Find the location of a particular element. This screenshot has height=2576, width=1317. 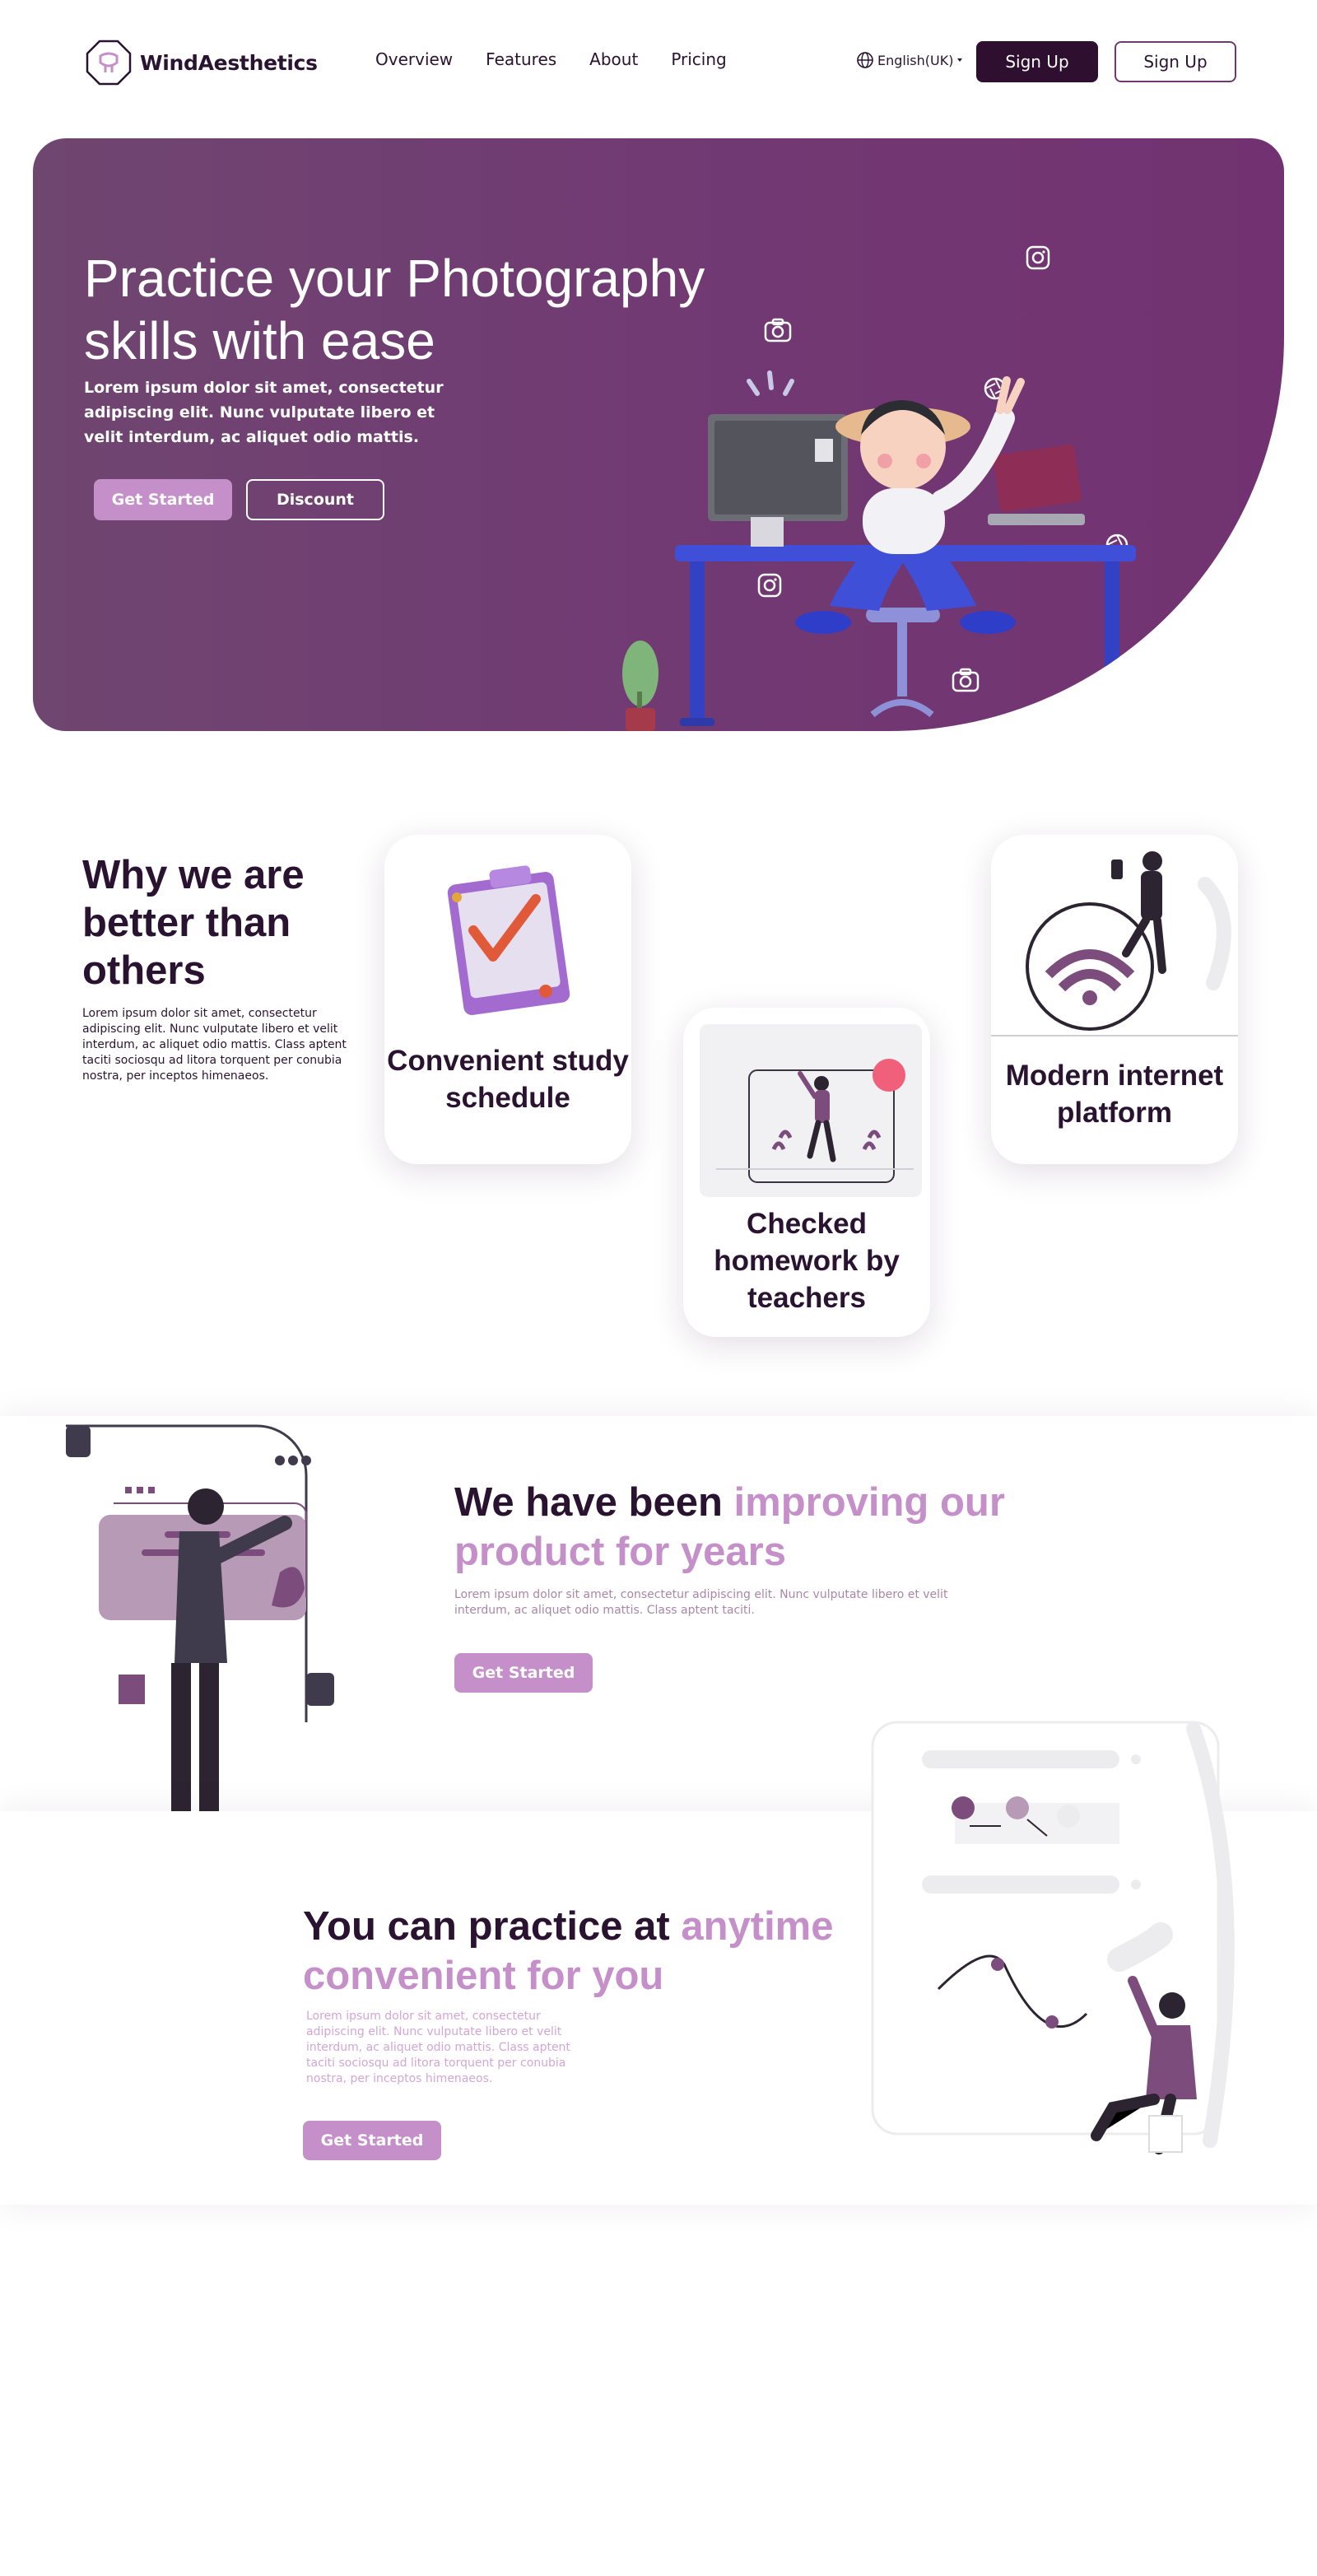

feature-card-internet-platform: Modern internet platform is located at coordinates (1114, 999).